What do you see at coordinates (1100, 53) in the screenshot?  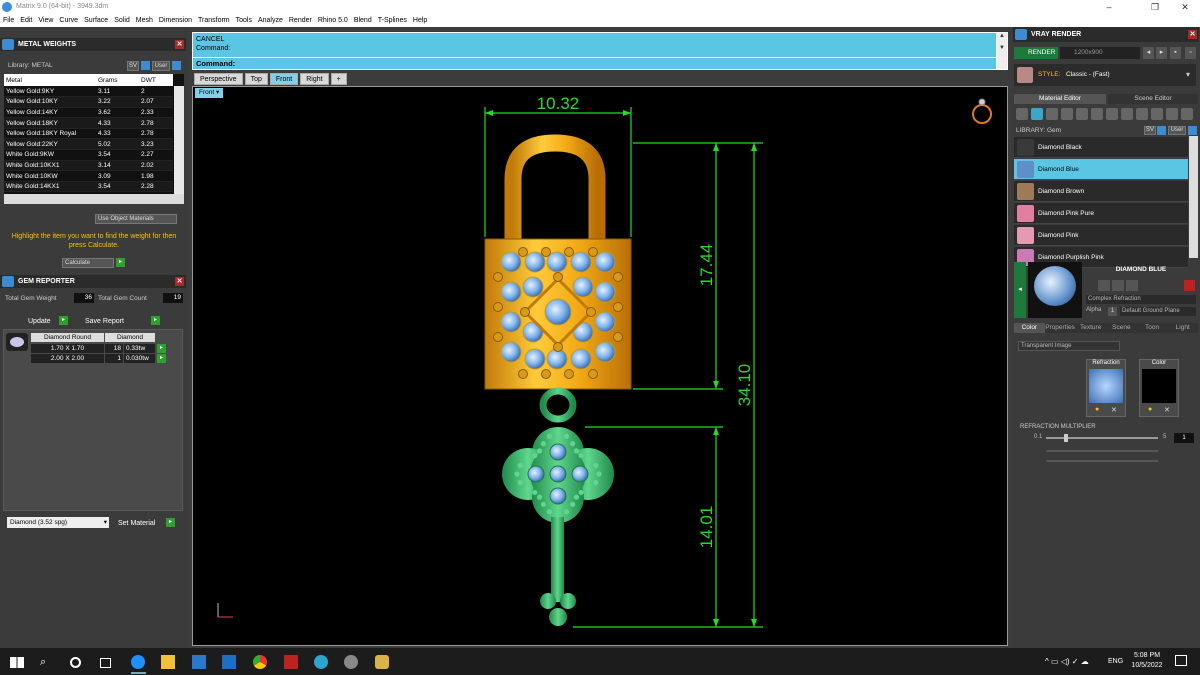 I see `resolution-field: 1200x900` at bounding box center [1100, 53].